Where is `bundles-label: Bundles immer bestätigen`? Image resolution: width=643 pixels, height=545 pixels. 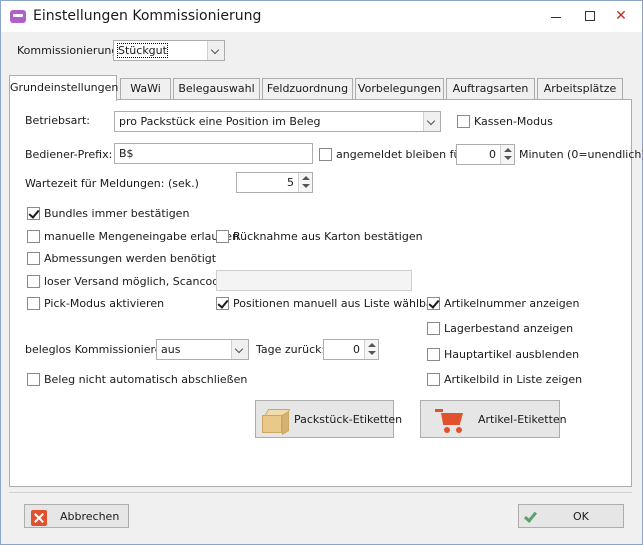 bundles-label: Bundles immer bestätigen is located at coordinates (117, 213).